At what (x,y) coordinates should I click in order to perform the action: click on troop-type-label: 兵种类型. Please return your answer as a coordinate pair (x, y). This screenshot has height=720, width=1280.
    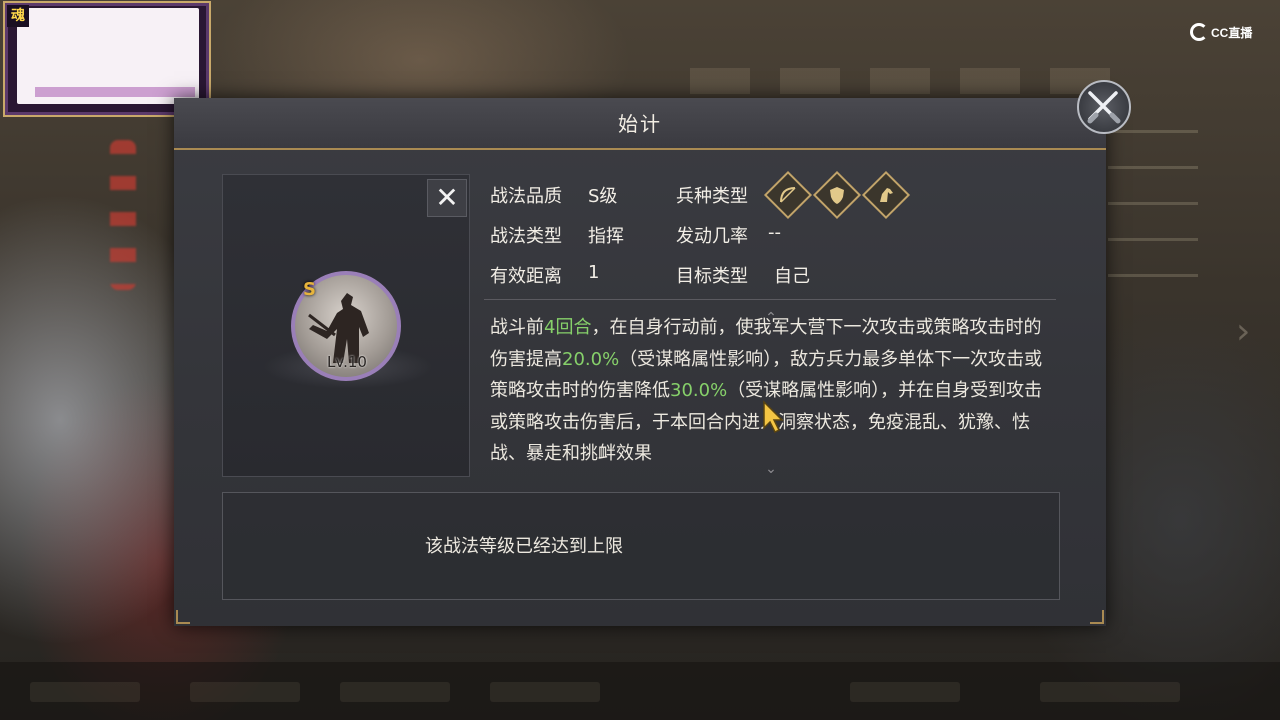
    Looking at the image, I should click on (712, 196).